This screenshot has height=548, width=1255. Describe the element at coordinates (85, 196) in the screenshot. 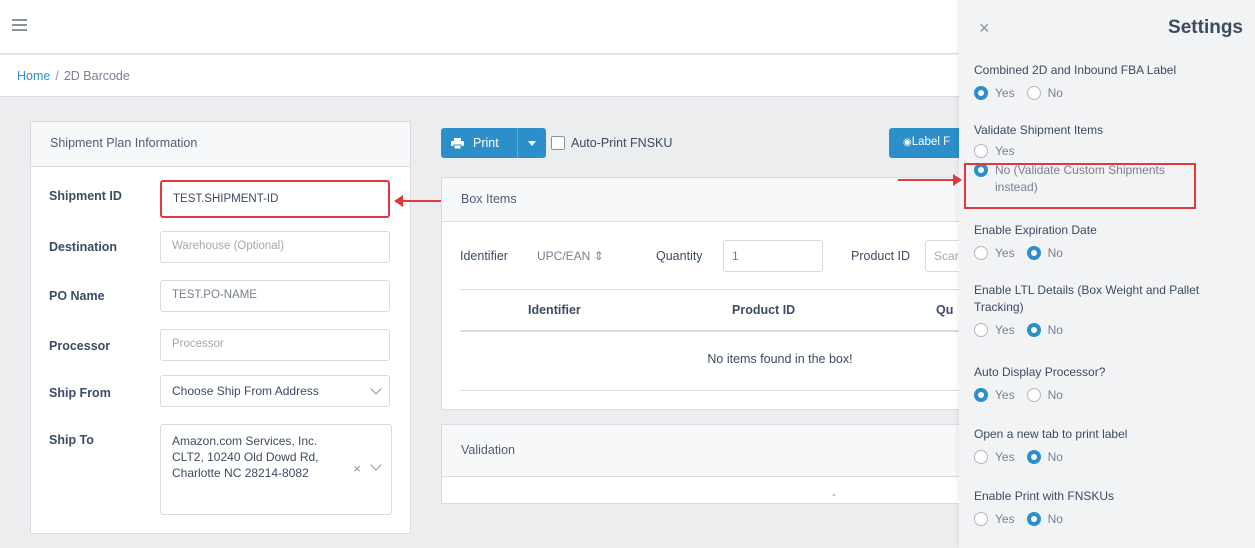

I see `shipment-id-label: Shipment ID` at that location.